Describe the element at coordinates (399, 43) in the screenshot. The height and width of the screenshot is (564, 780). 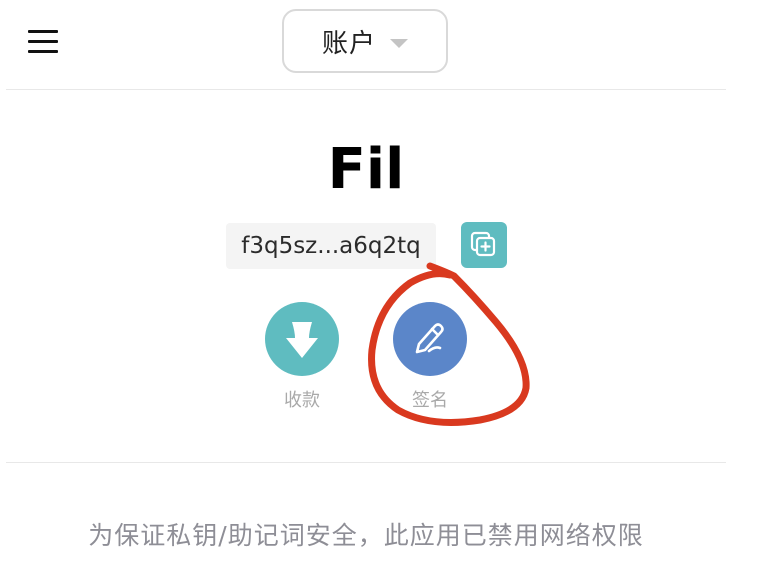
I see `chevron-down-icon` at that location.